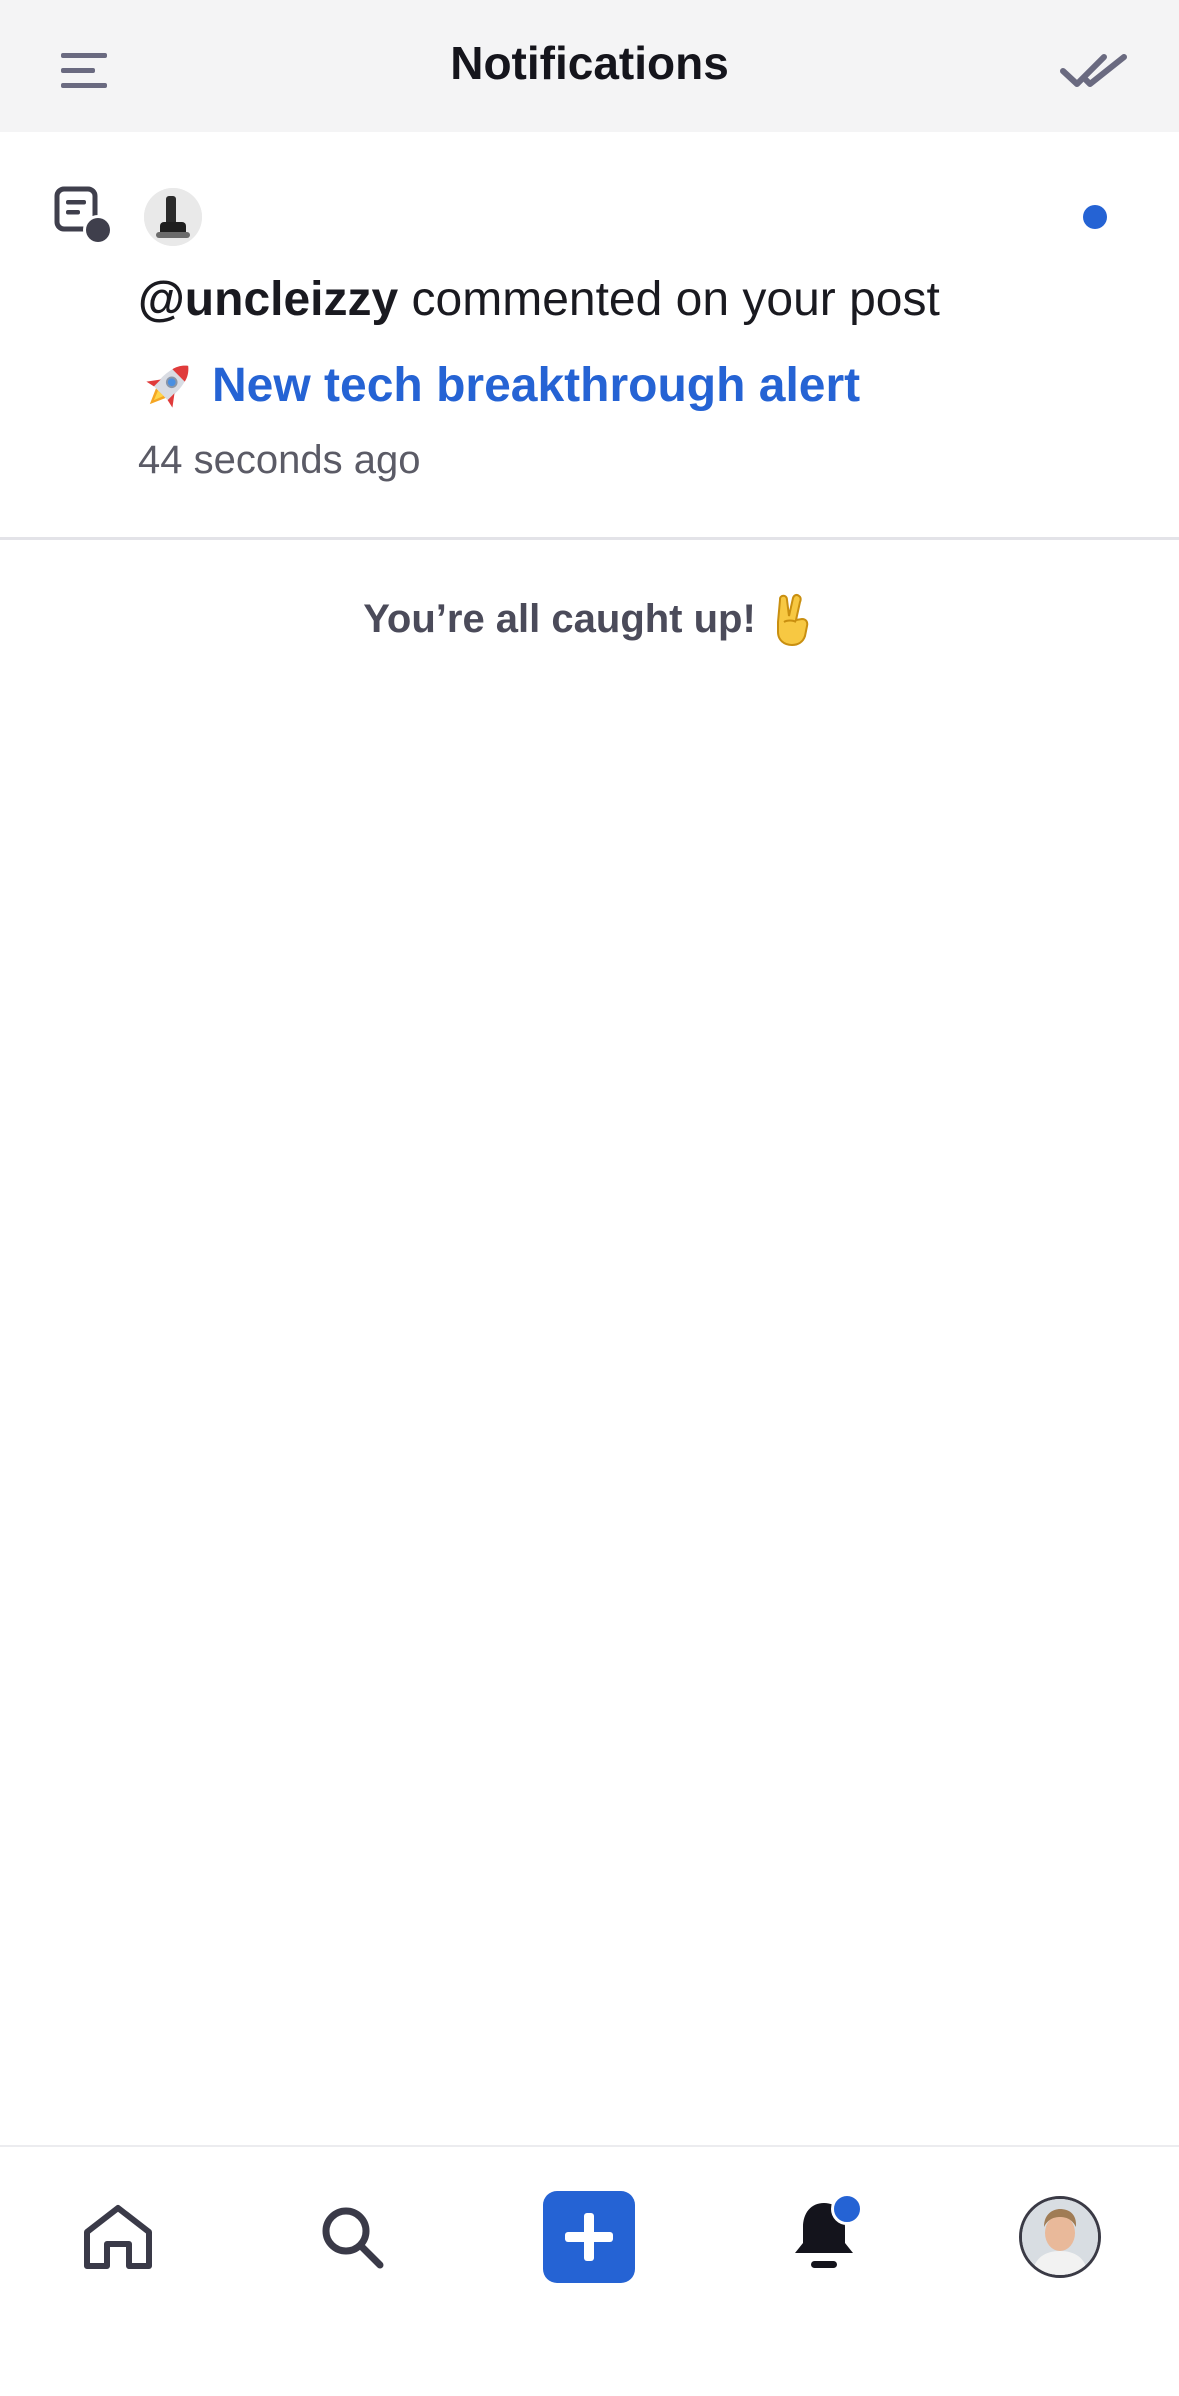 This screenshot has width=1179, height=2396. I want to click on comment-post-icon, so click(83, 215).